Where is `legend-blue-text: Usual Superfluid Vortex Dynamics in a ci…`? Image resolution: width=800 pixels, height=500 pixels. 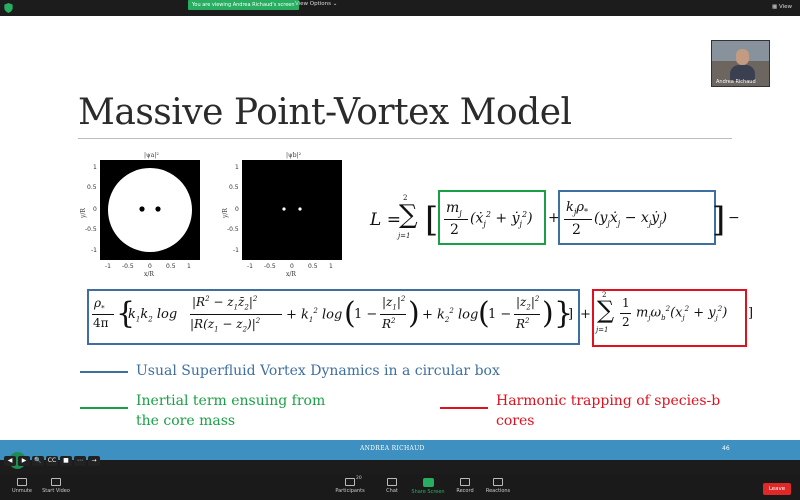
legend-blue-text: Usual Superfluid Vortex Dynamics in a ci… is located at coordinates (318, 371).